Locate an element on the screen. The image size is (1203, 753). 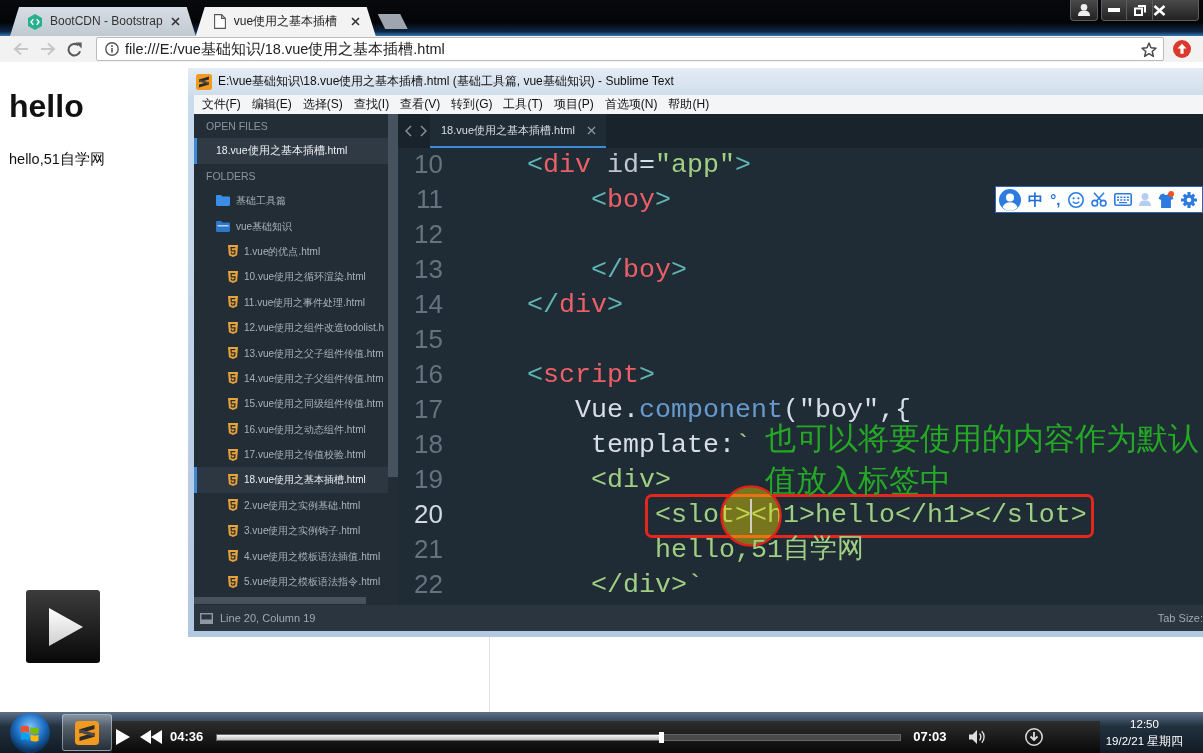
chevron-left-icon is located at coordinates (408, 131).